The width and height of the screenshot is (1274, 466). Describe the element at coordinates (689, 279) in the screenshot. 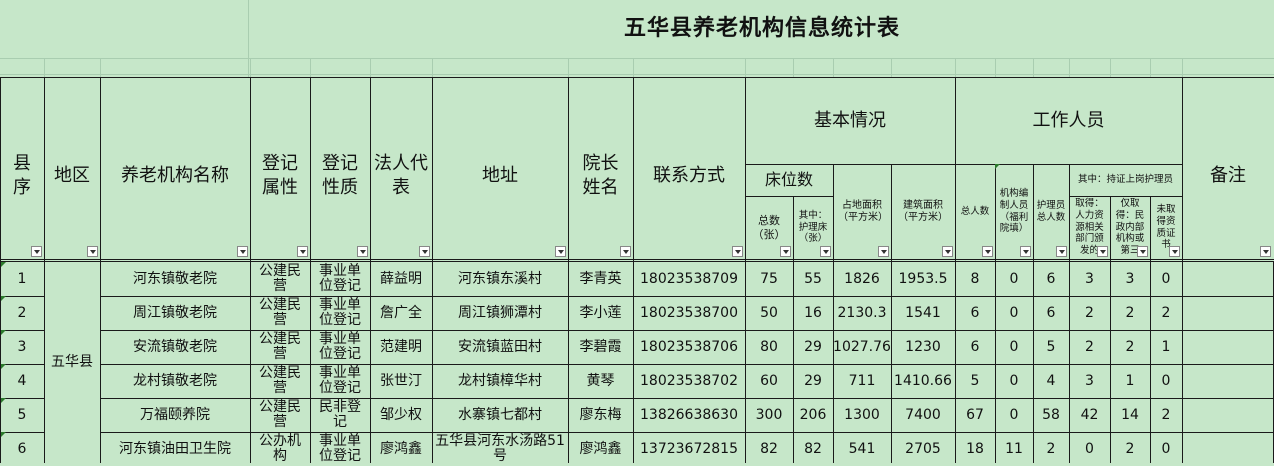

I see `cell-phone: 18023538709` at that location.